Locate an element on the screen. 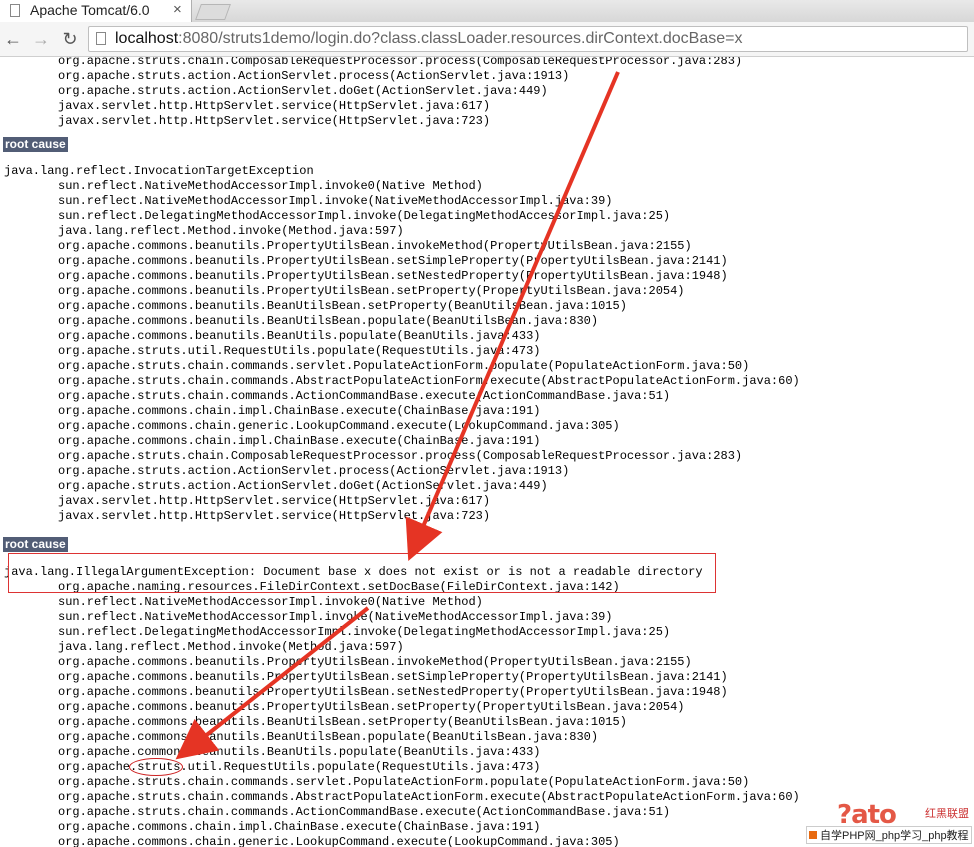 The height and width of the screenshot is (847, 974). watermark-badge: 自学PHP网_php学习_php教程 is located at coordinates (889, 835).